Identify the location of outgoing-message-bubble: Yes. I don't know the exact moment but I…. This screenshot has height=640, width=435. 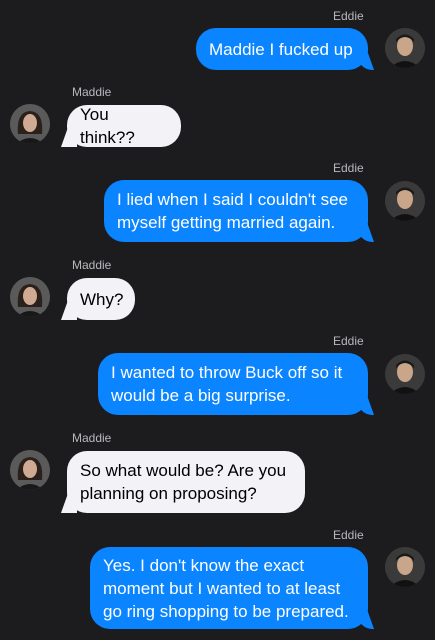
(229, 588).